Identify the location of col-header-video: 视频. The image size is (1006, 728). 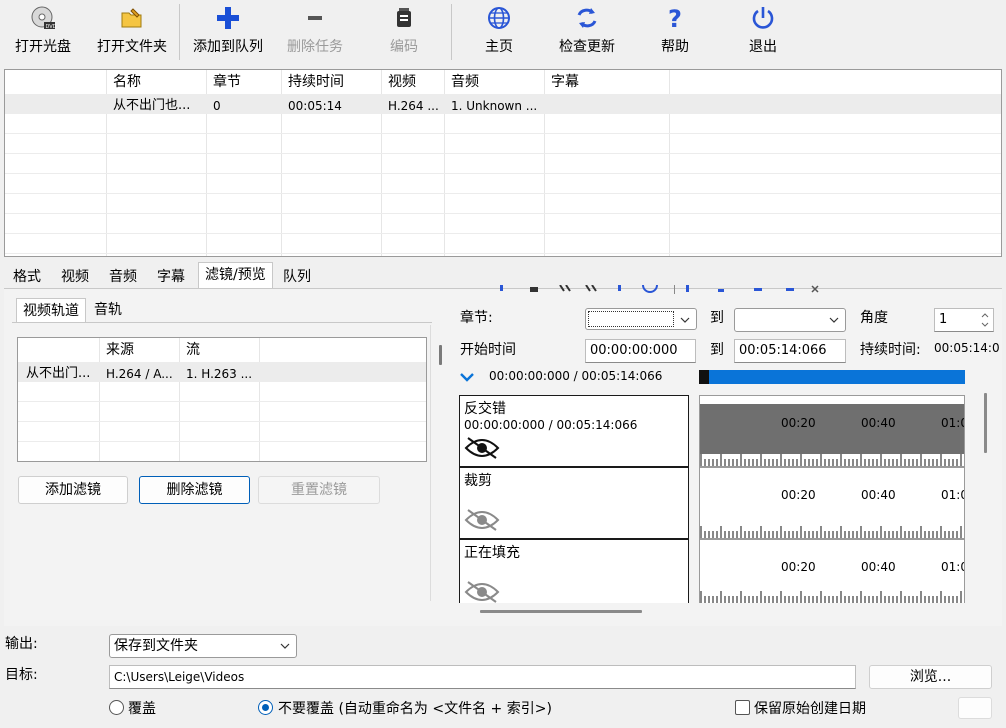
(413, 82).